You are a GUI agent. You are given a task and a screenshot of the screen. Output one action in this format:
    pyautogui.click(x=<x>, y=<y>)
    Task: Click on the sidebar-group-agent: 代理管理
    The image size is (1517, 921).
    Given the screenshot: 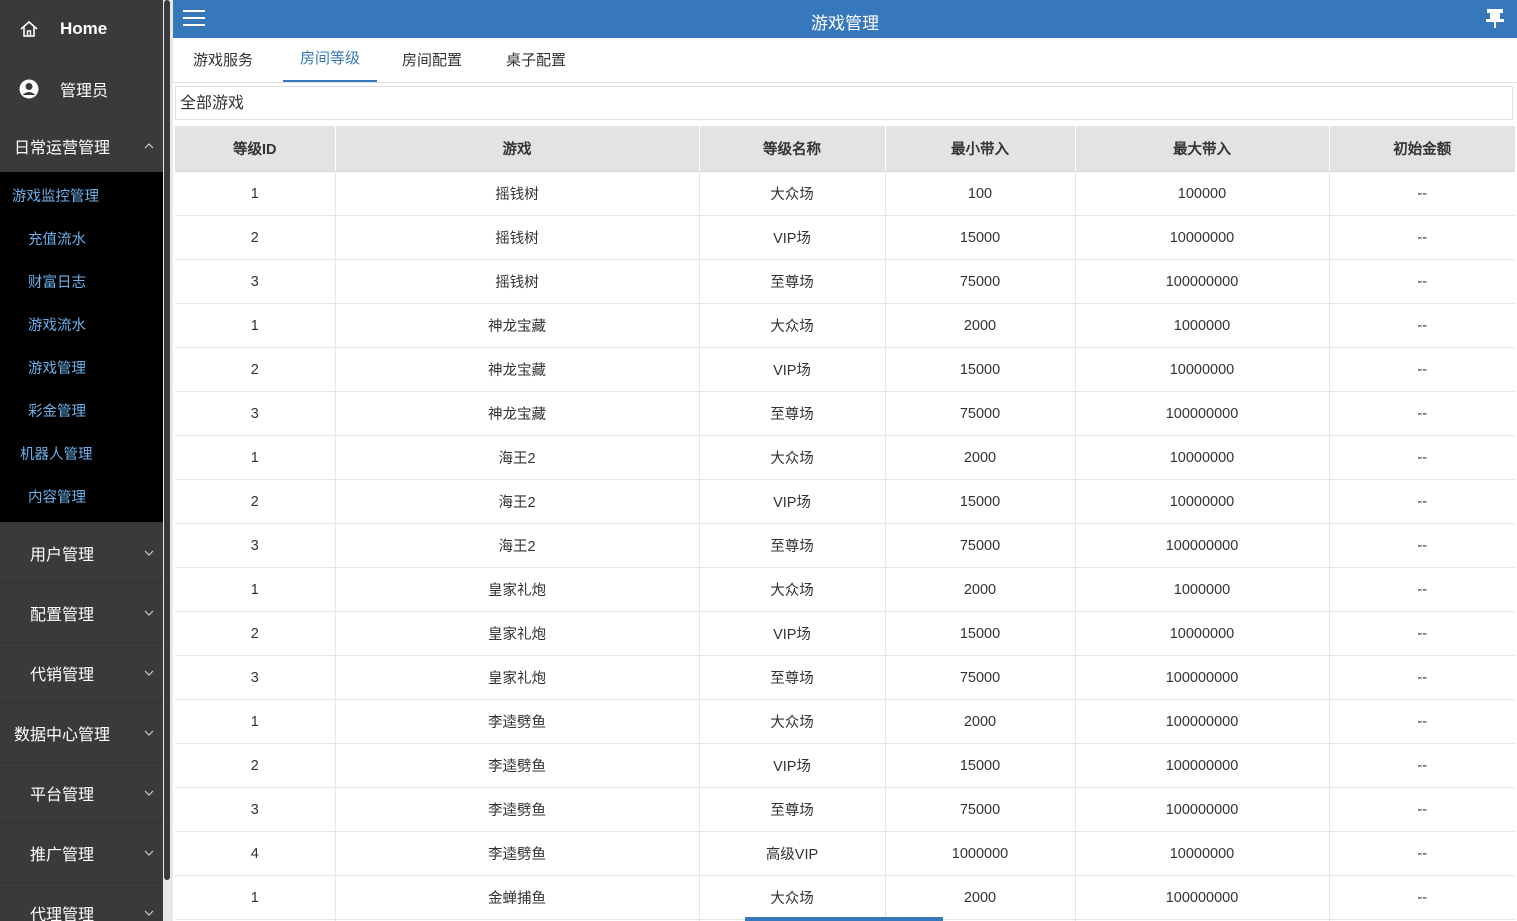 What is the action you would take?
    pyautogui.click(x=81, y=901)
    